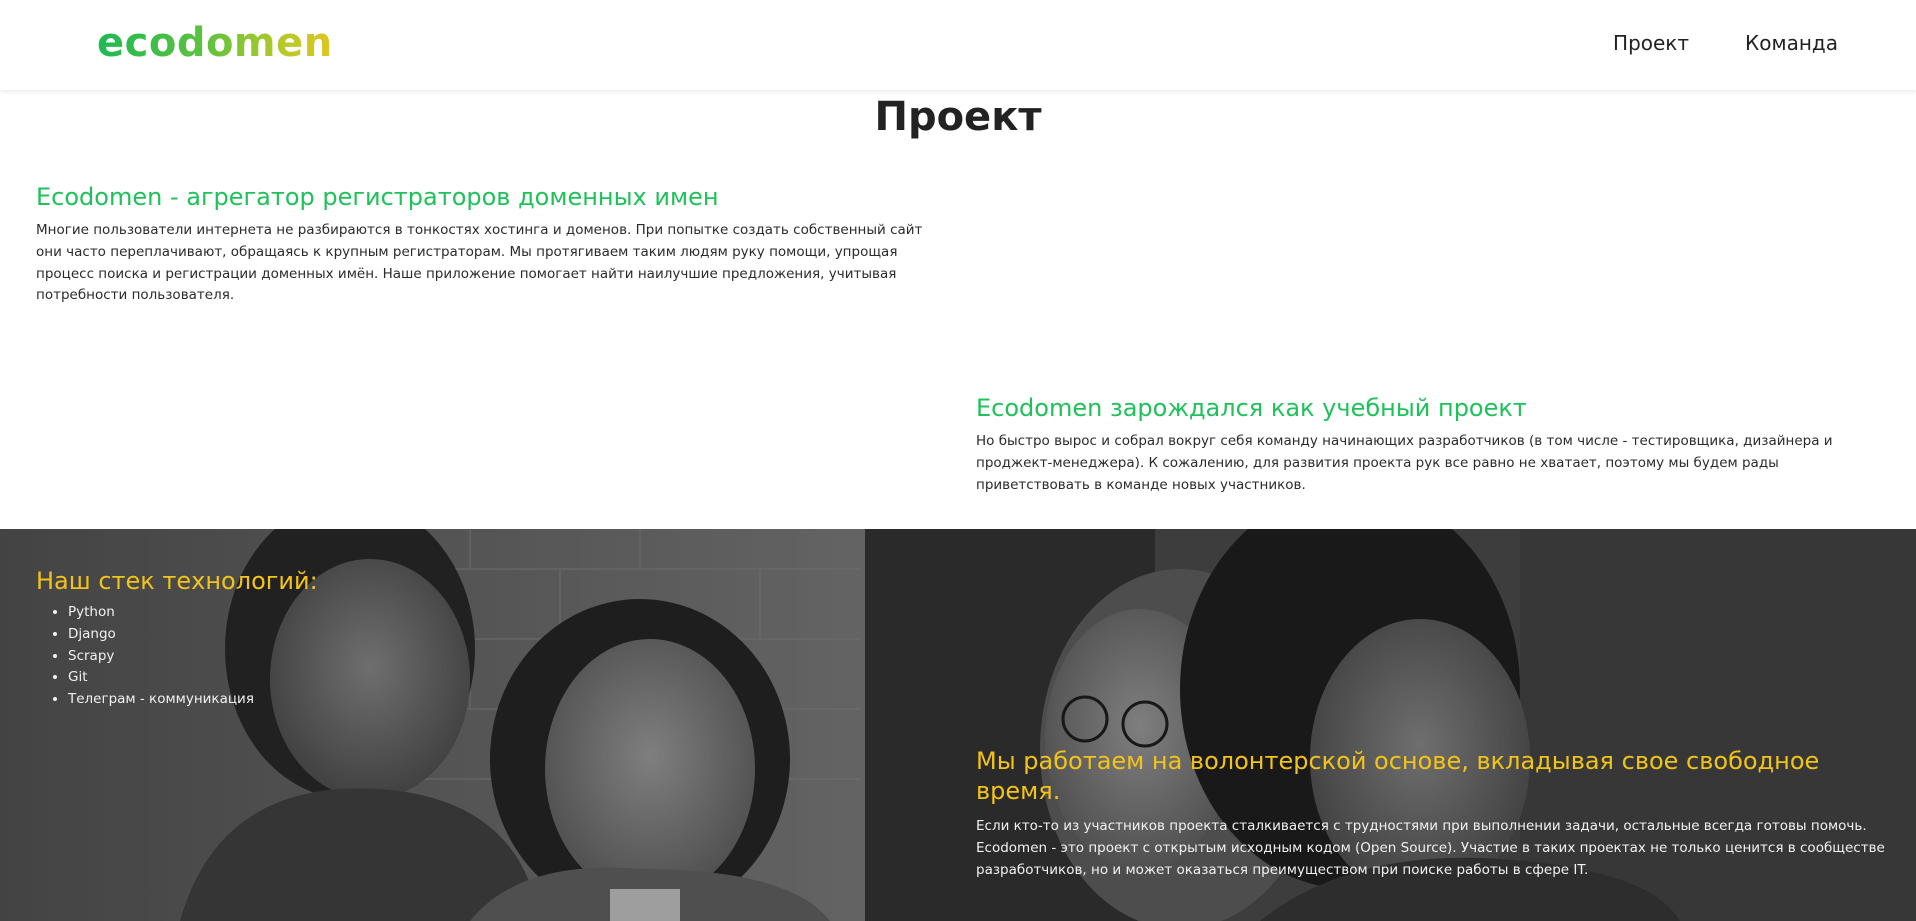  I want to click on nav-link-team: Команда, so click(1791, 43).